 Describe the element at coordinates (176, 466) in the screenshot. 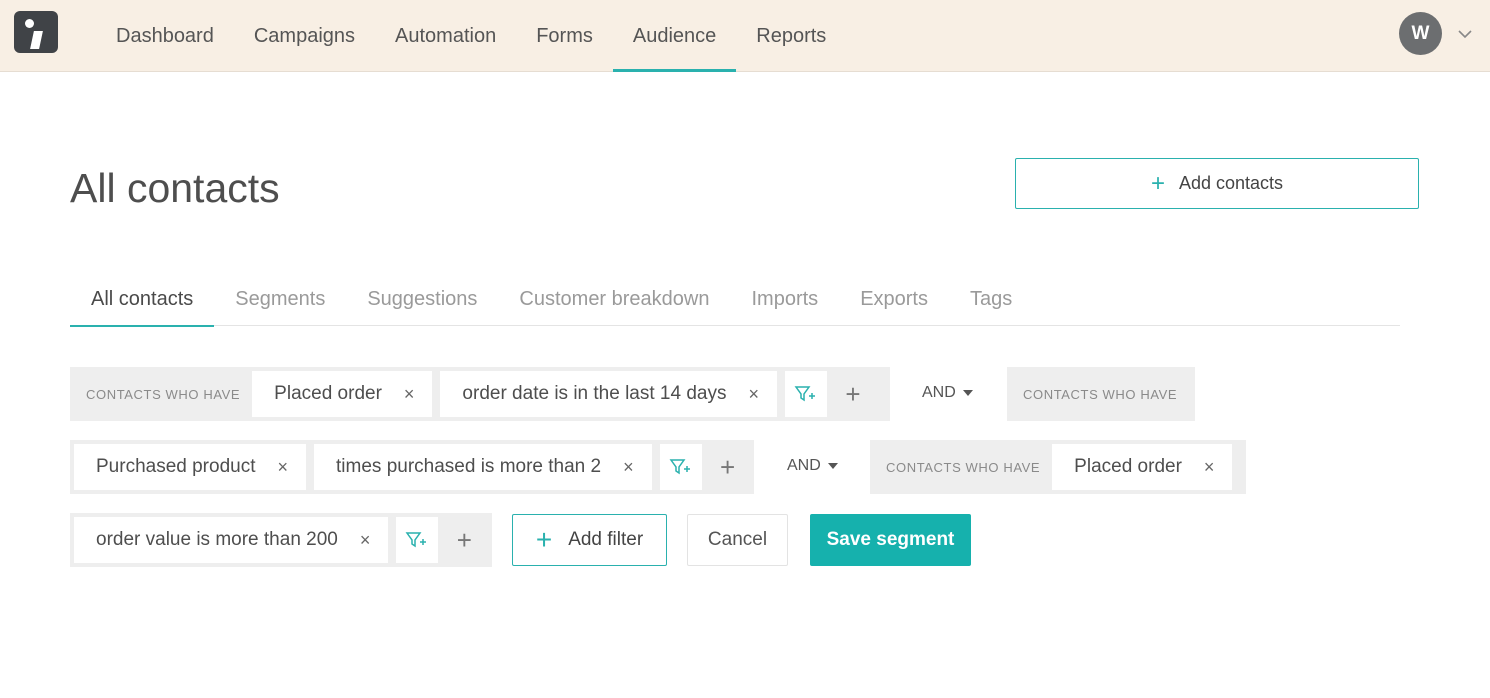

I see `chip-label: Purchased product` at that location.